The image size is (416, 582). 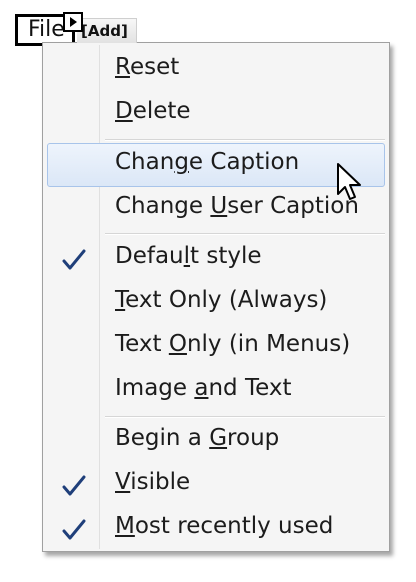 What do you see at coordinates (188, 256) in the screenshot?
I see `menu-item-label: Default style` at bounding box center [188, 256].